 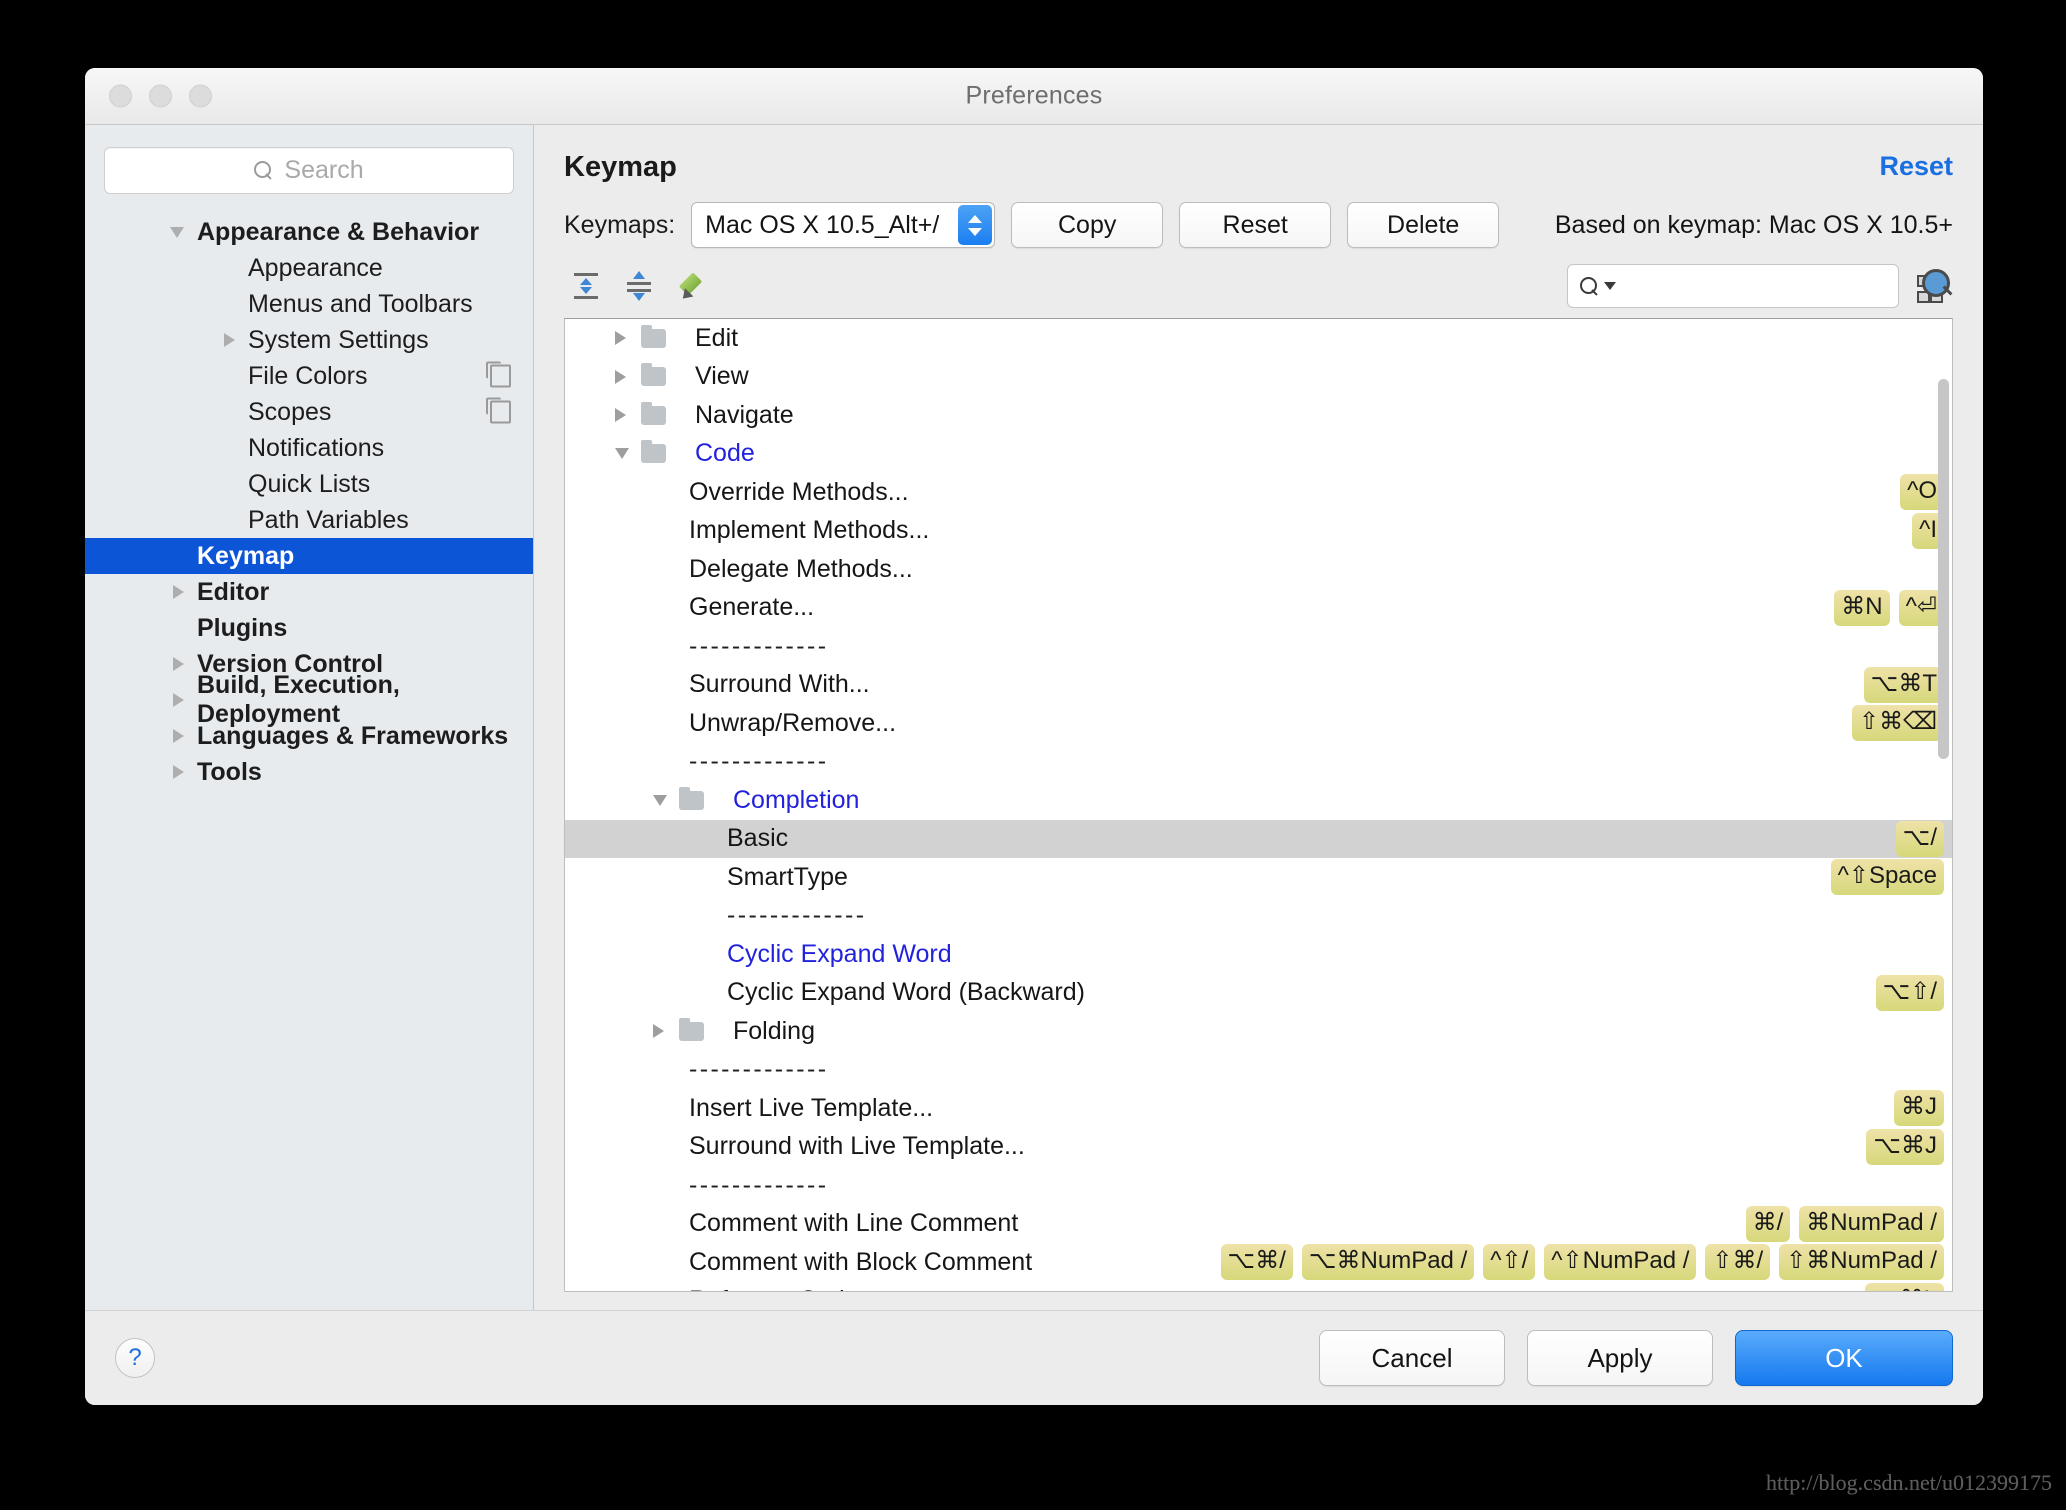 What do you see at coordinates (1258, 1108) in the screenshot?
I see `tree-action-row: Insert Live Template... ⌘J` at bounding box center [1258, 1108].